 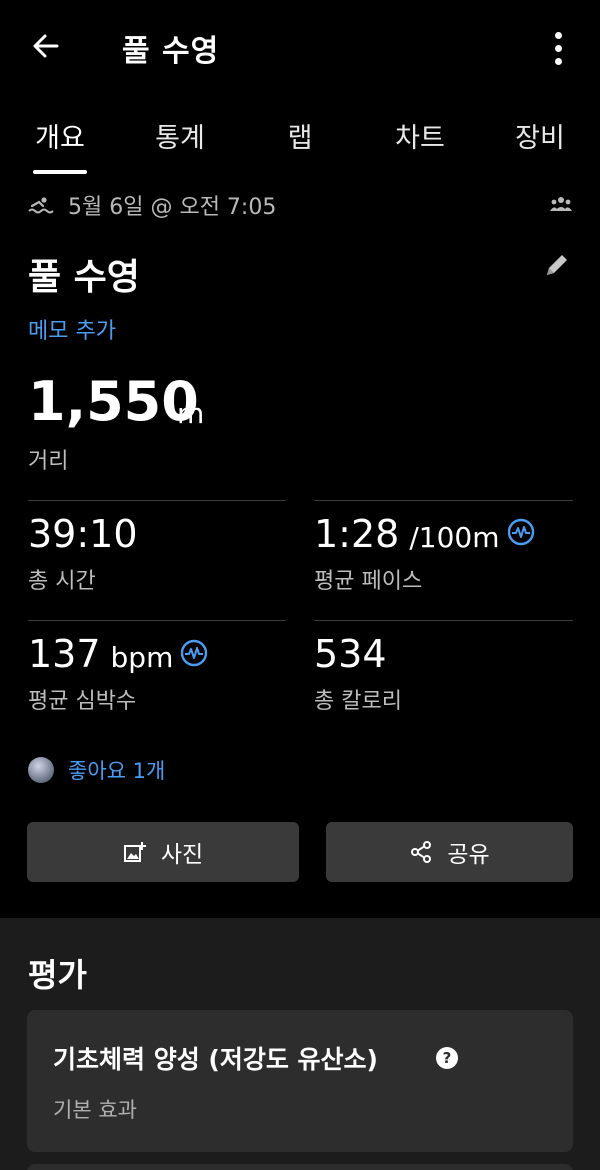 I want to click on help-icon: ?, so click(x=447, y=1058).